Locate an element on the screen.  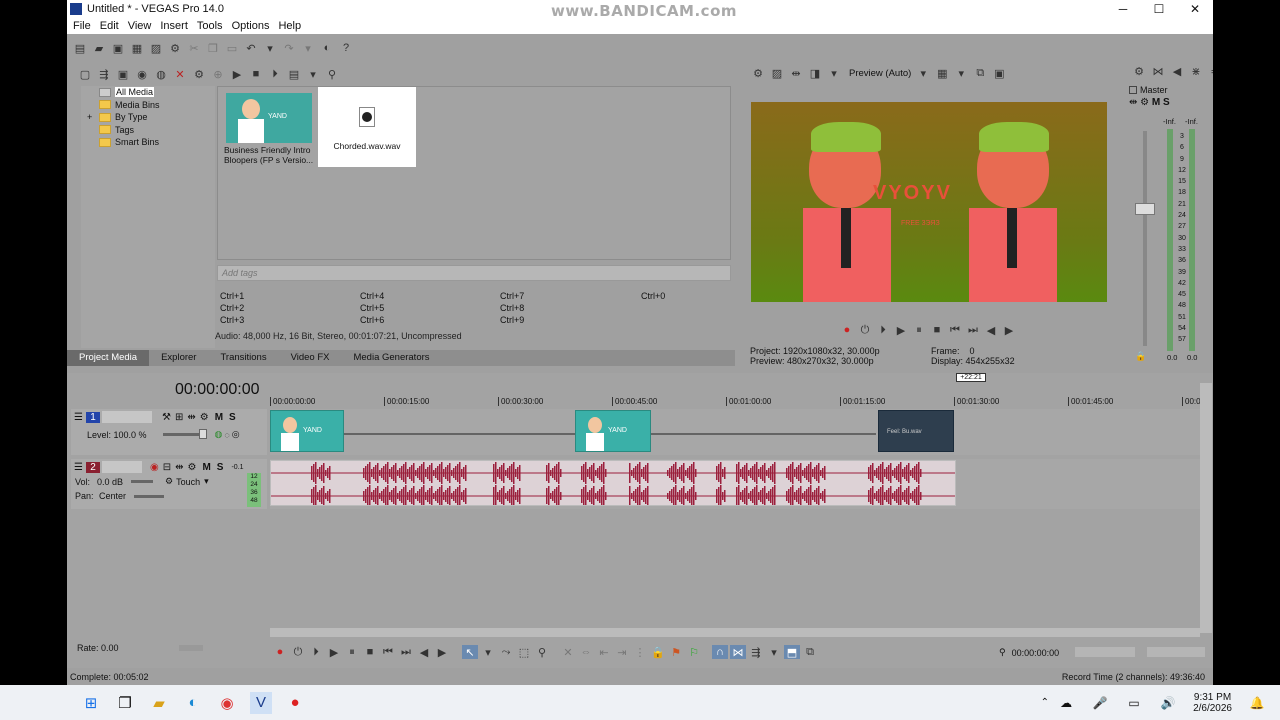
ignore-grouping-icon: ⧉ is located at coordinates (810, 652).